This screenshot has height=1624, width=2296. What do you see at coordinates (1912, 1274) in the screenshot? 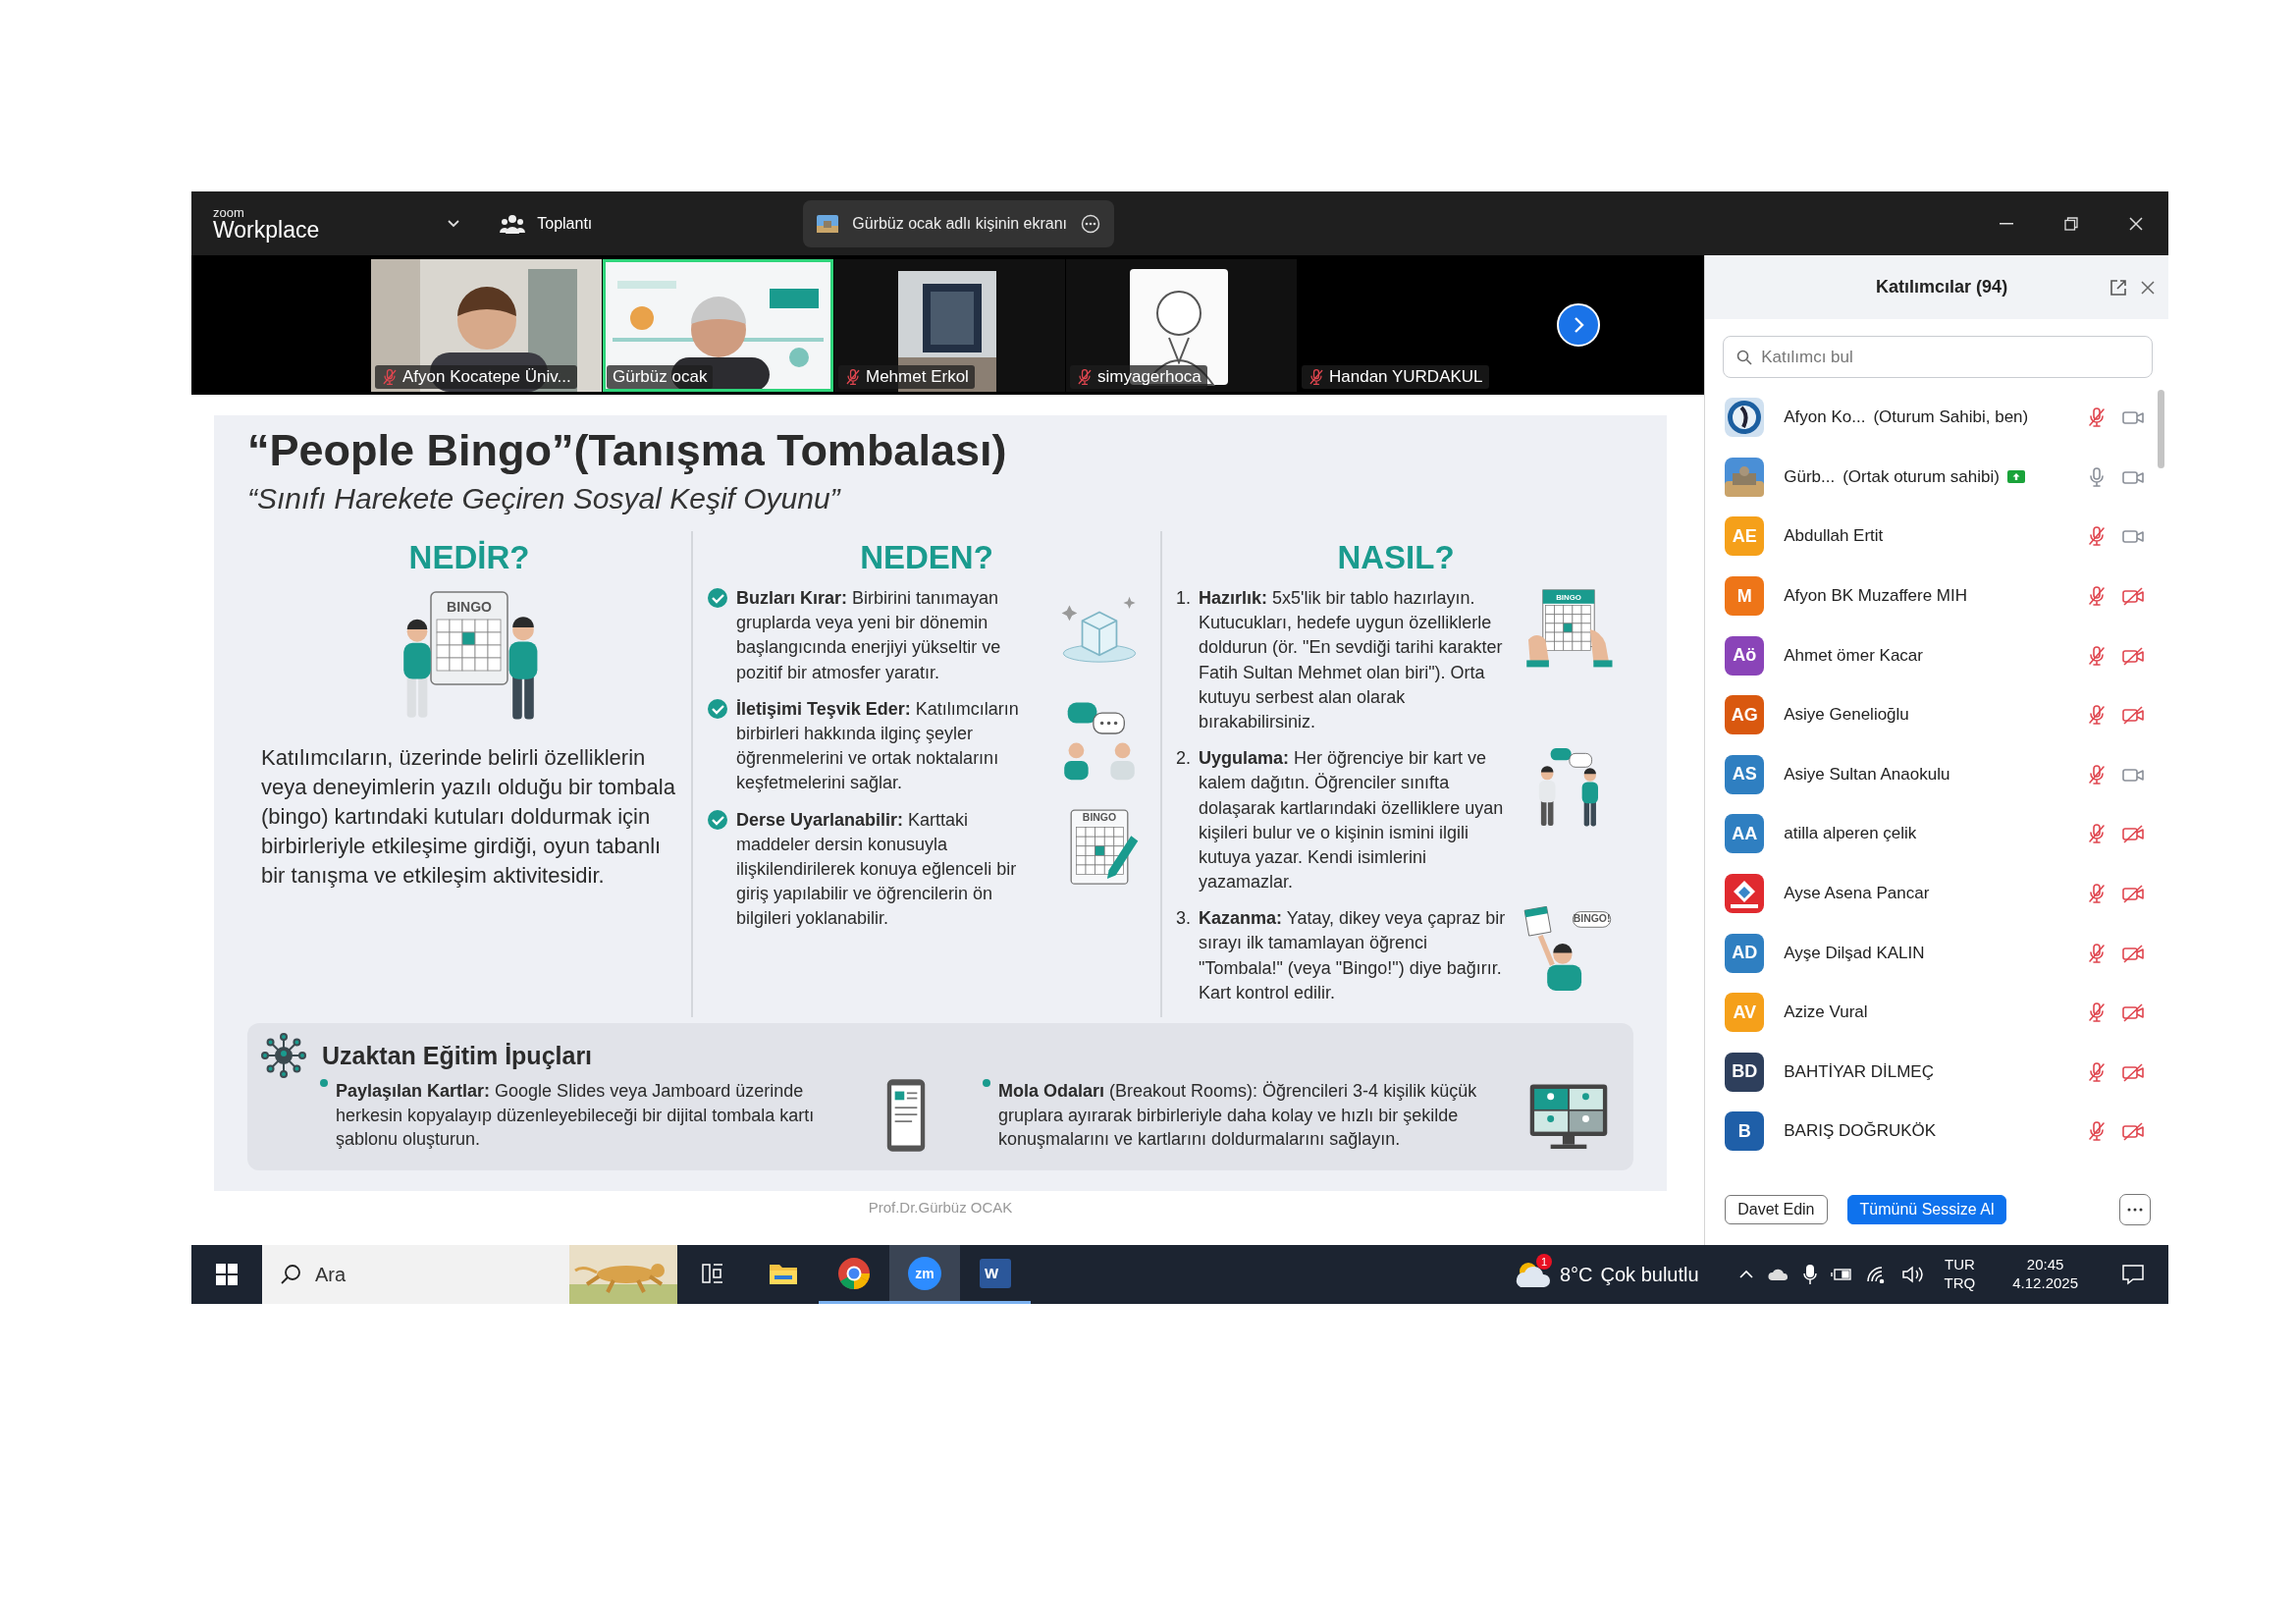
I see `volume-icon` at bounding box center [1912, 1274].